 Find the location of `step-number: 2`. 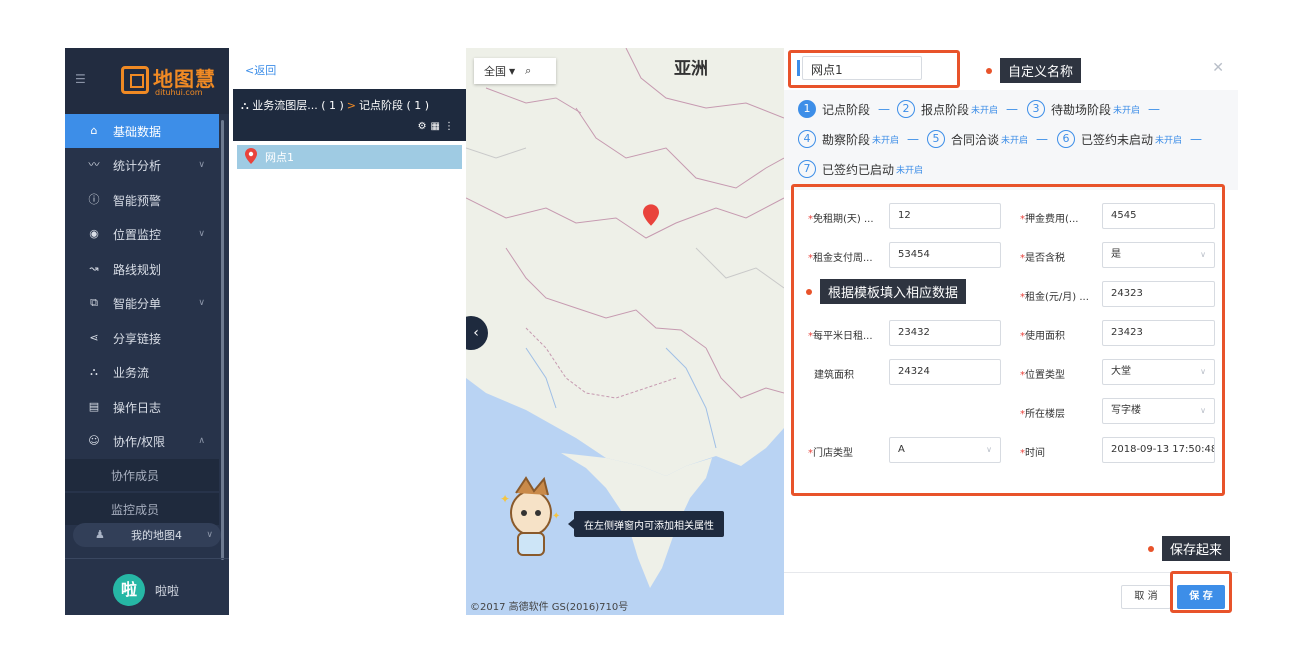

step-number: 2 is located at coordinates (906, 109).